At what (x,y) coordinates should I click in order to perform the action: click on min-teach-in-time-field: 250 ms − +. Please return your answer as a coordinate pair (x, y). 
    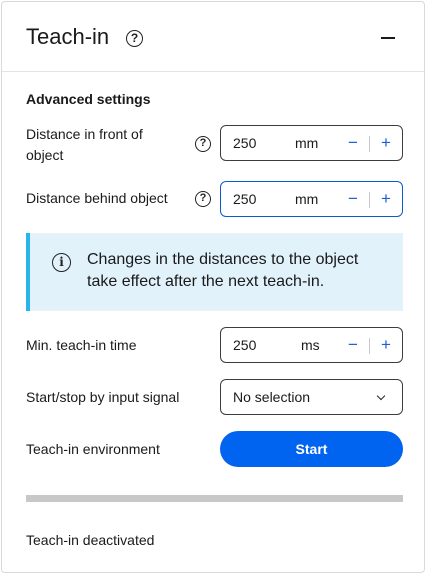
    Looking at the image, I should click on (311, 345).